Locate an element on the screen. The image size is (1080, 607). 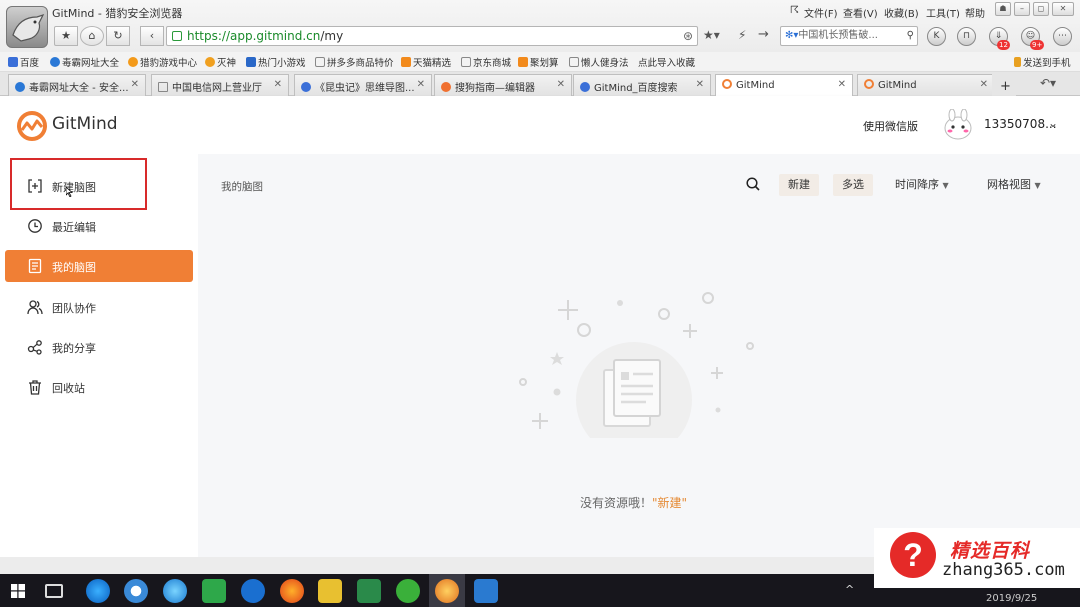
edge-icon is located at coordinates (175, 591).